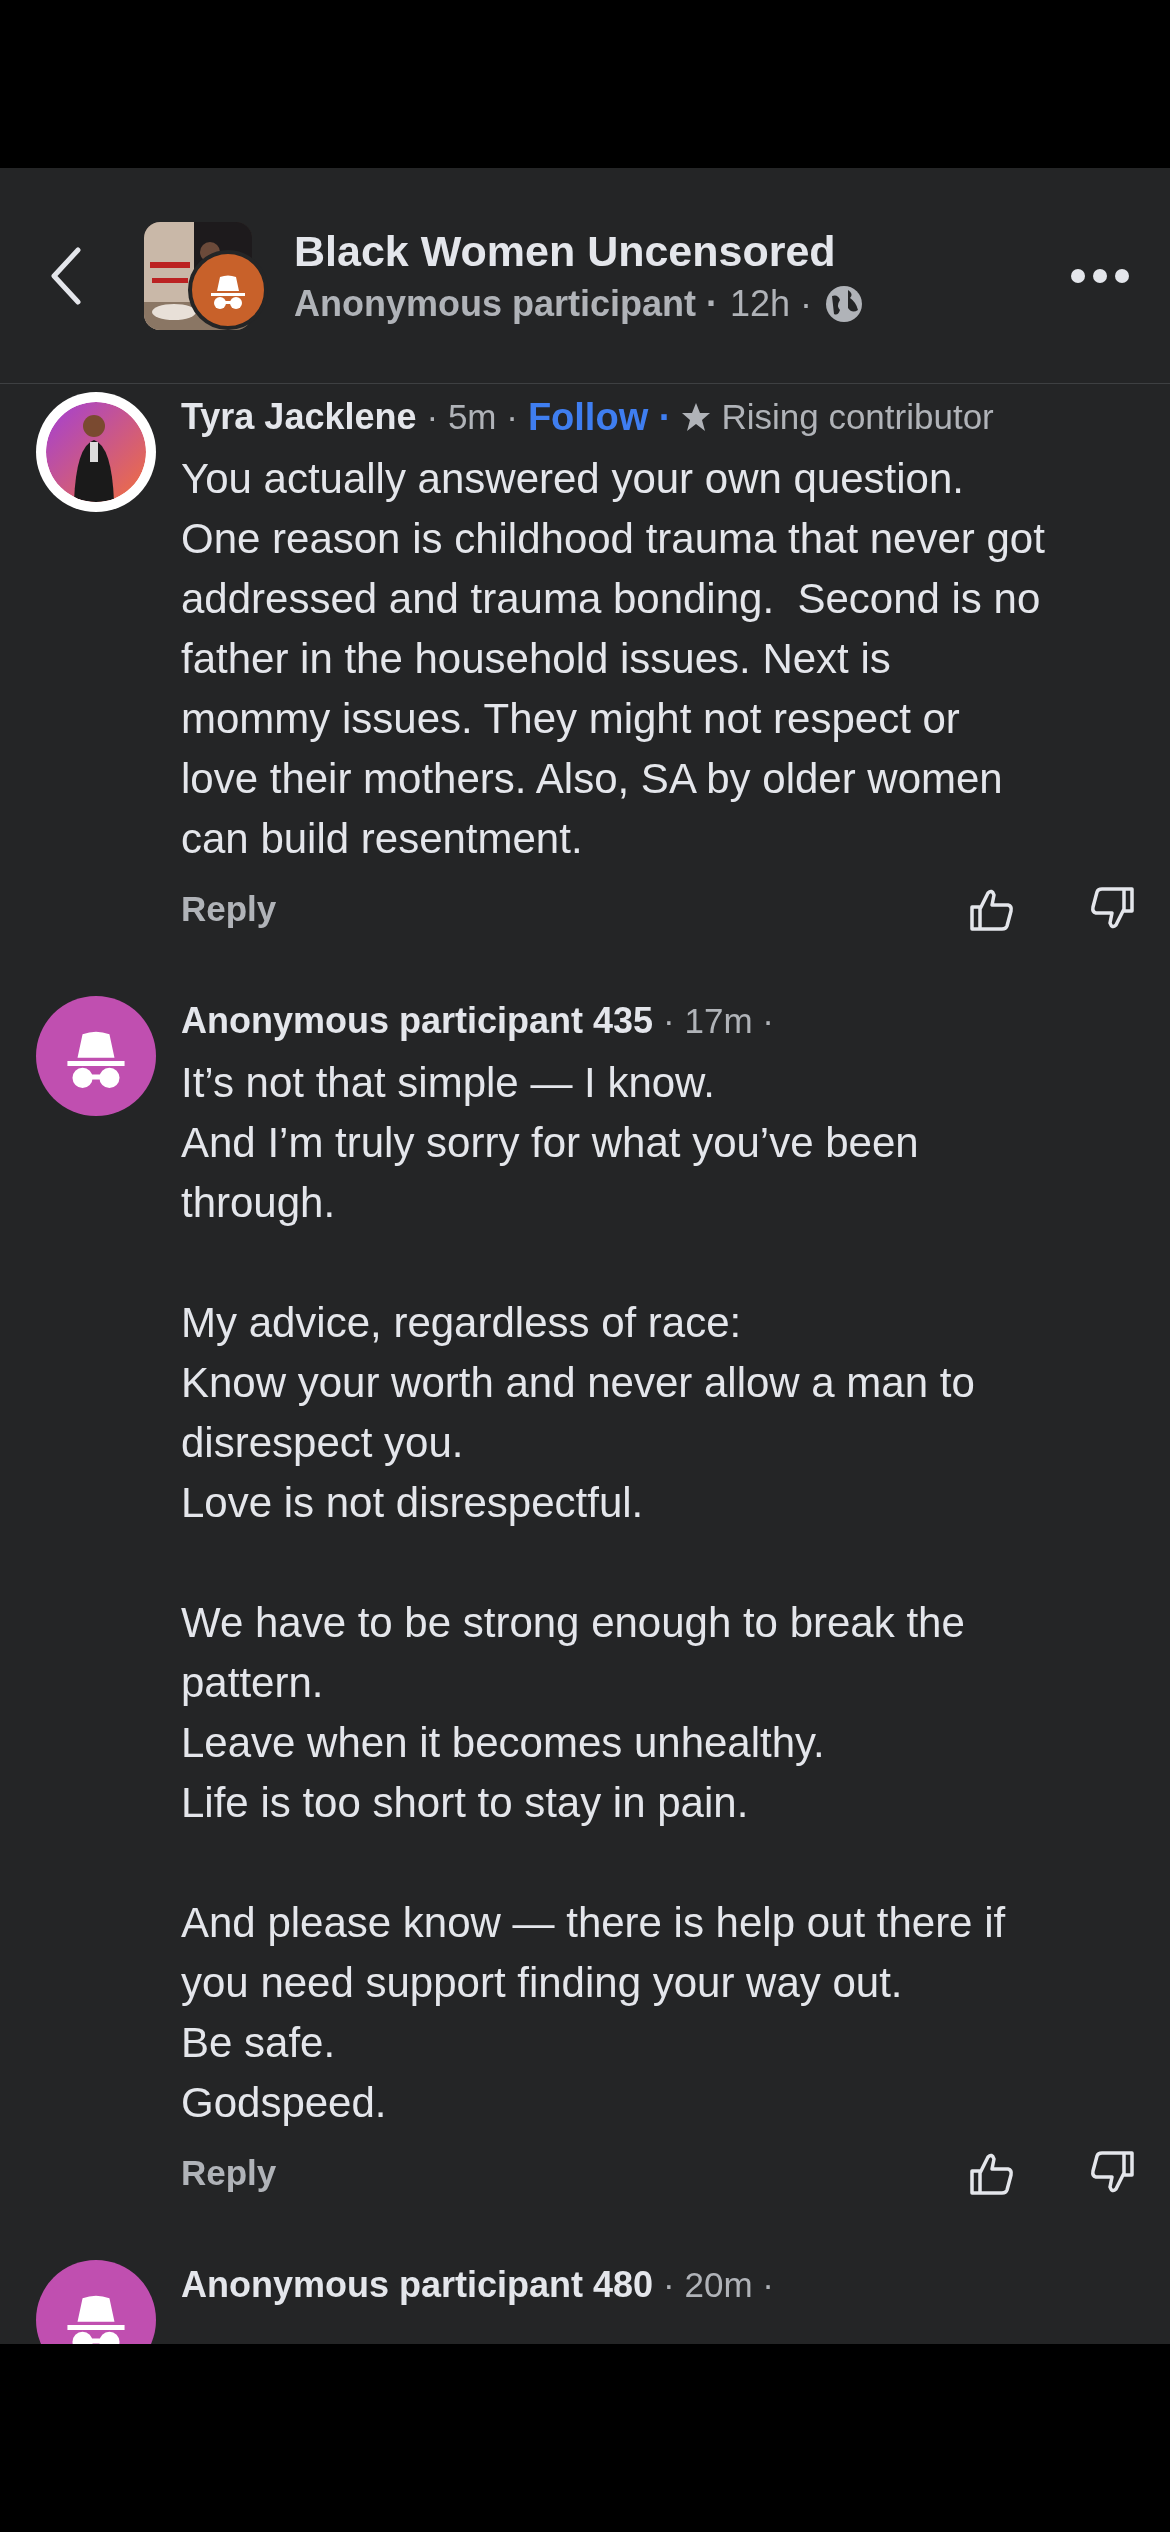 The height and width of the screenshot is (2532, 1170). Describe the element at coordinates (506, 303) in the screenshot. I see `author-name: Anonymous participant ·` at that location.